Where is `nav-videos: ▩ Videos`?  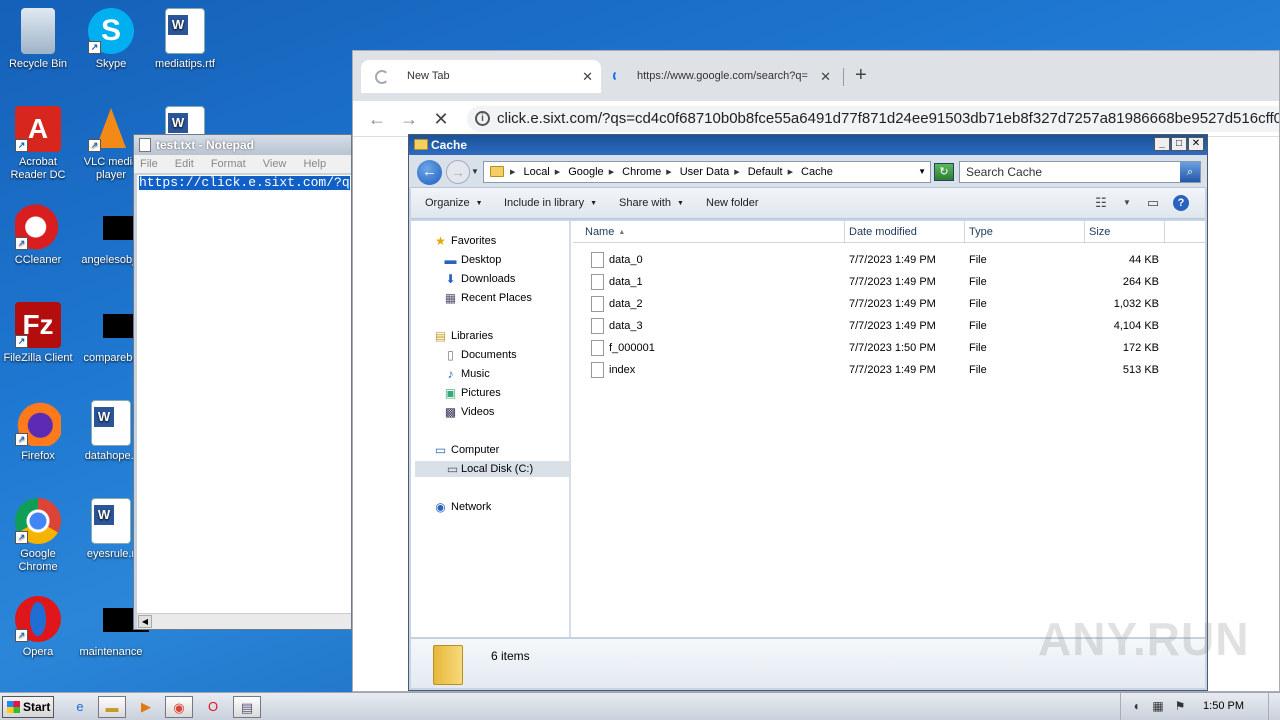
nav-videos: ▩ Videos is located at coordinates (469, 412).